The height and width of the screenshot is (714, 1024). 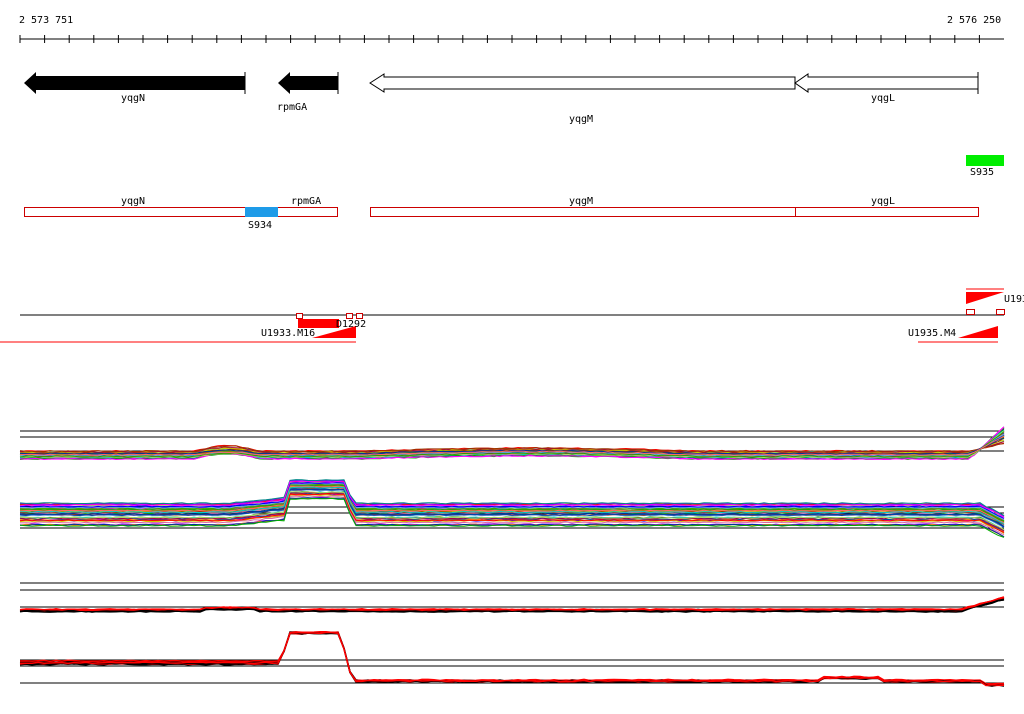 What do you see at coordinates (512, 315) in the screenshot?
I see `transcript-track: U1933.M16 D1292 U193 U1935.M4` at bounding box center [512, 315].